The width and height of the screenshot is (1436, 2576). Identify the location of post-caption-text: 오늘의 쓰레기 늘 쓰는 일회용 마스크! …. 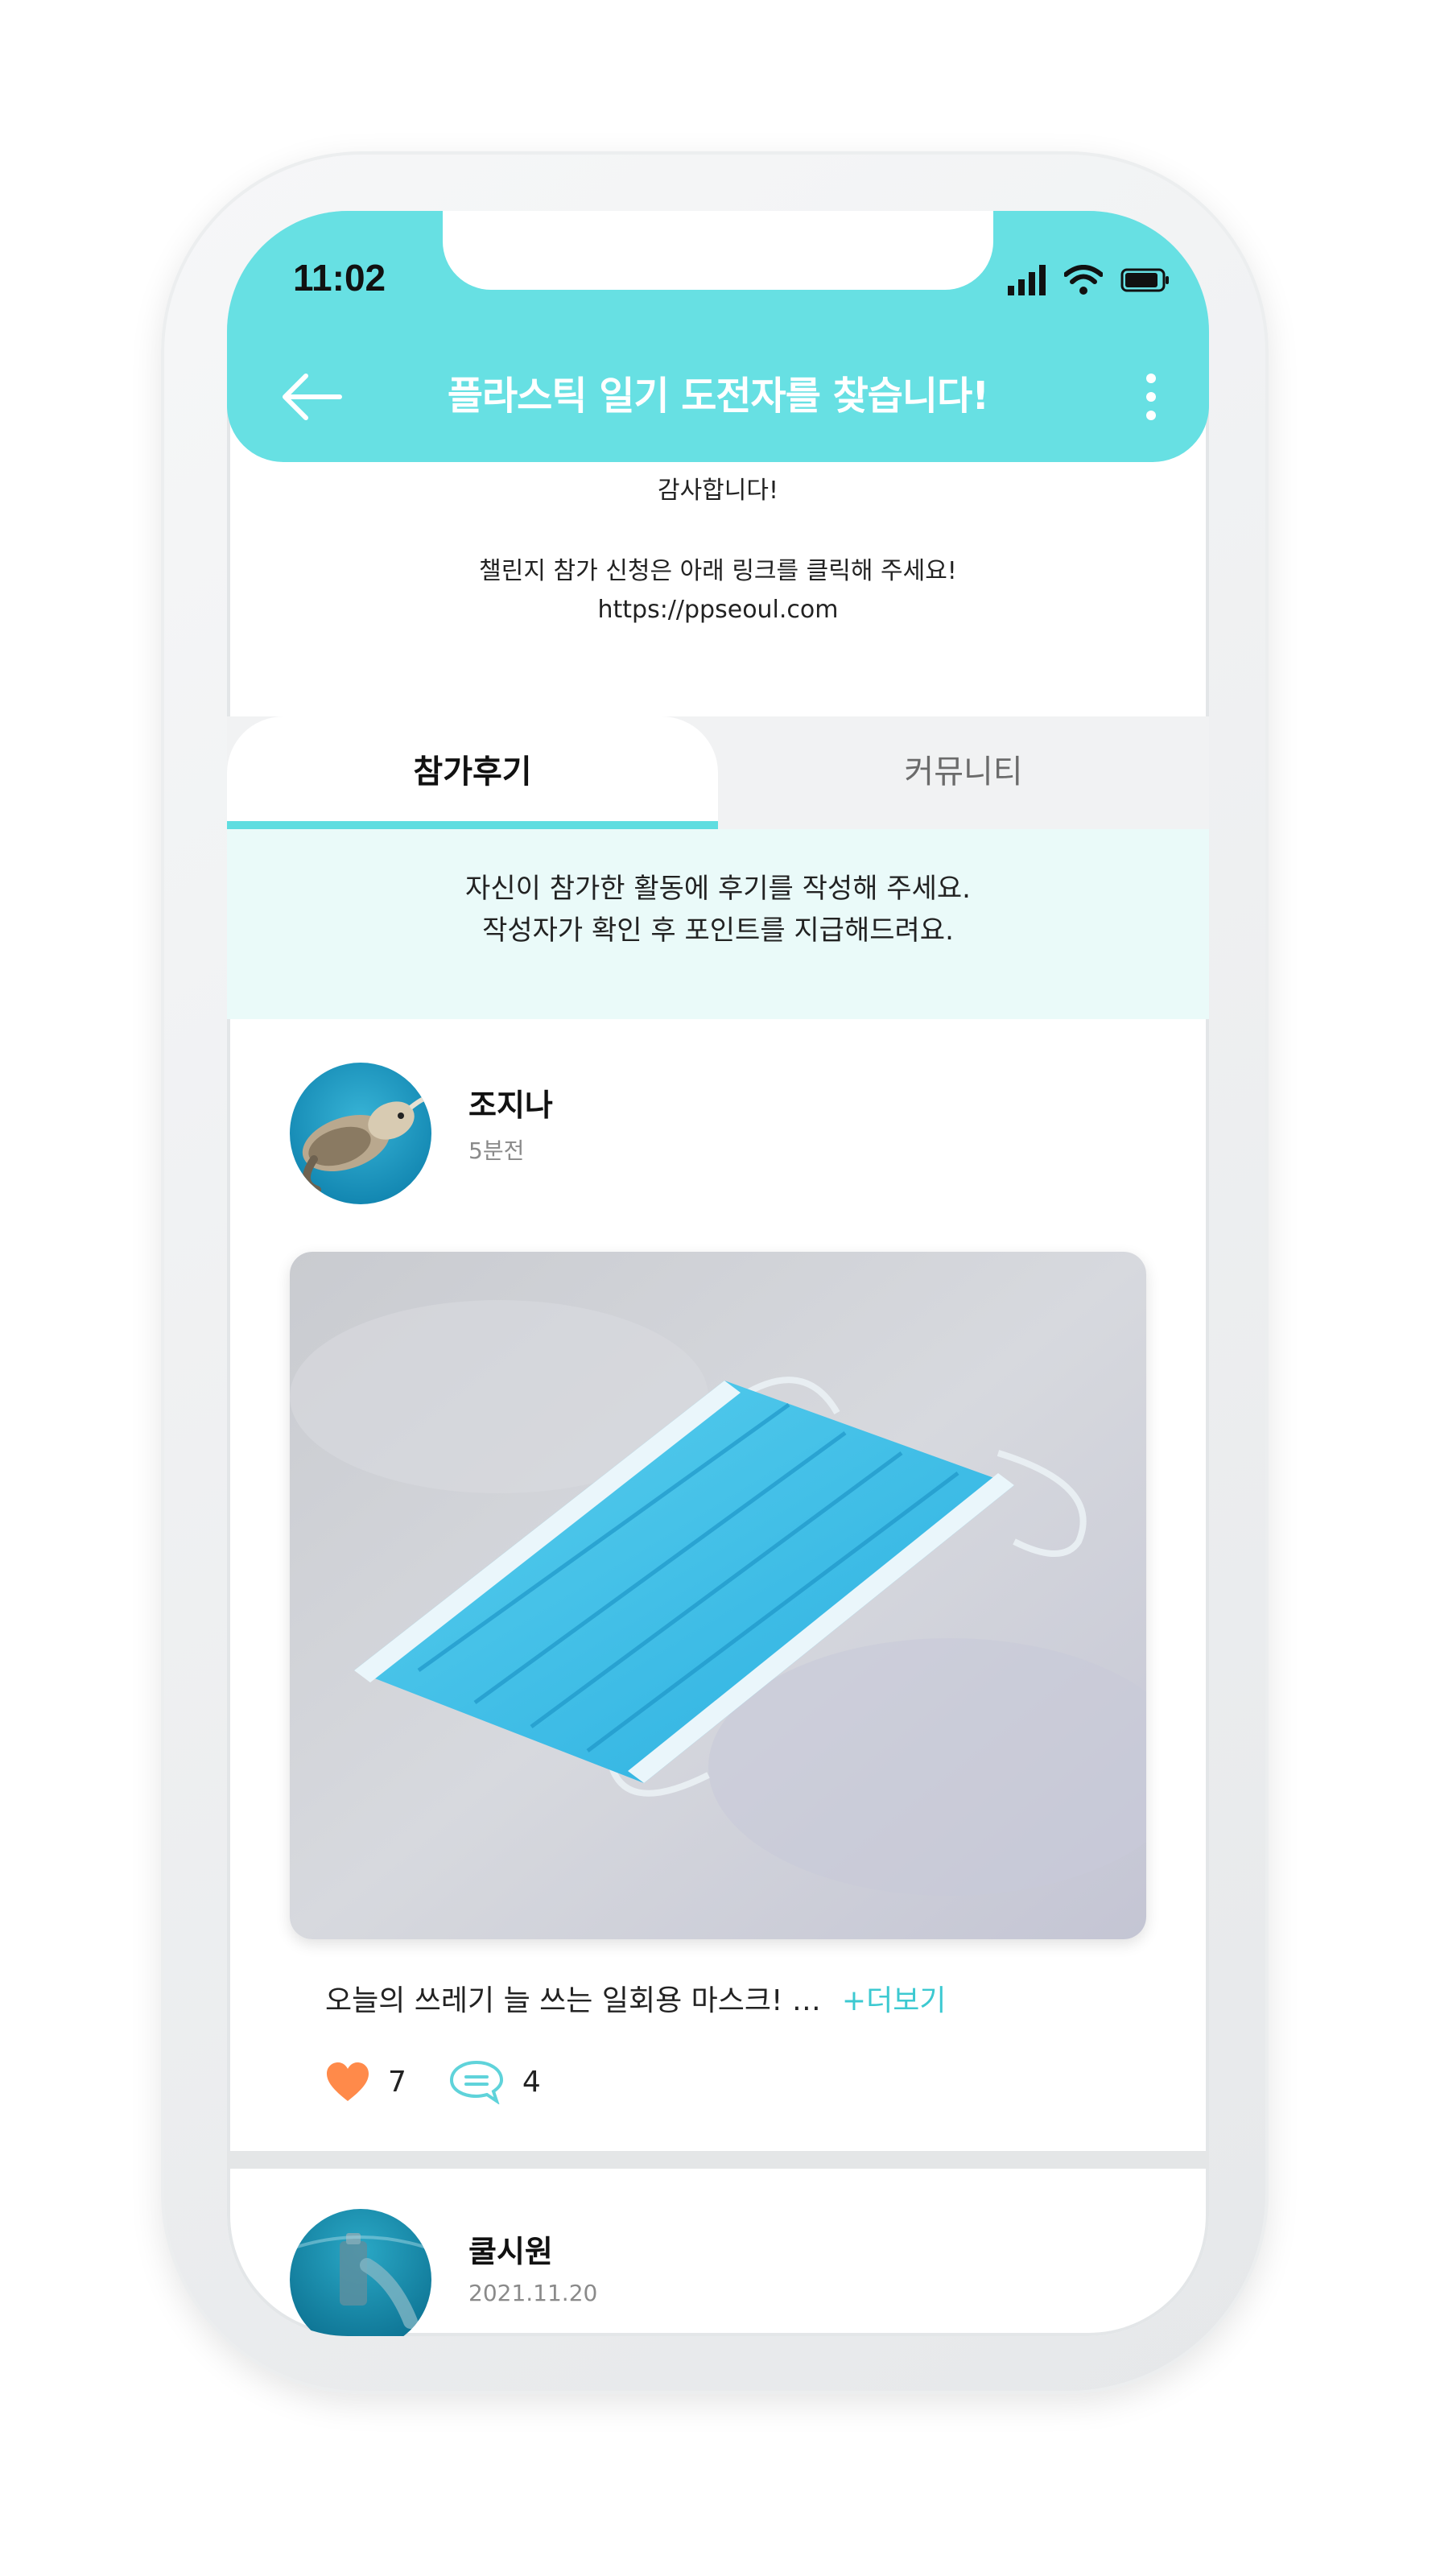
(573, 2000).